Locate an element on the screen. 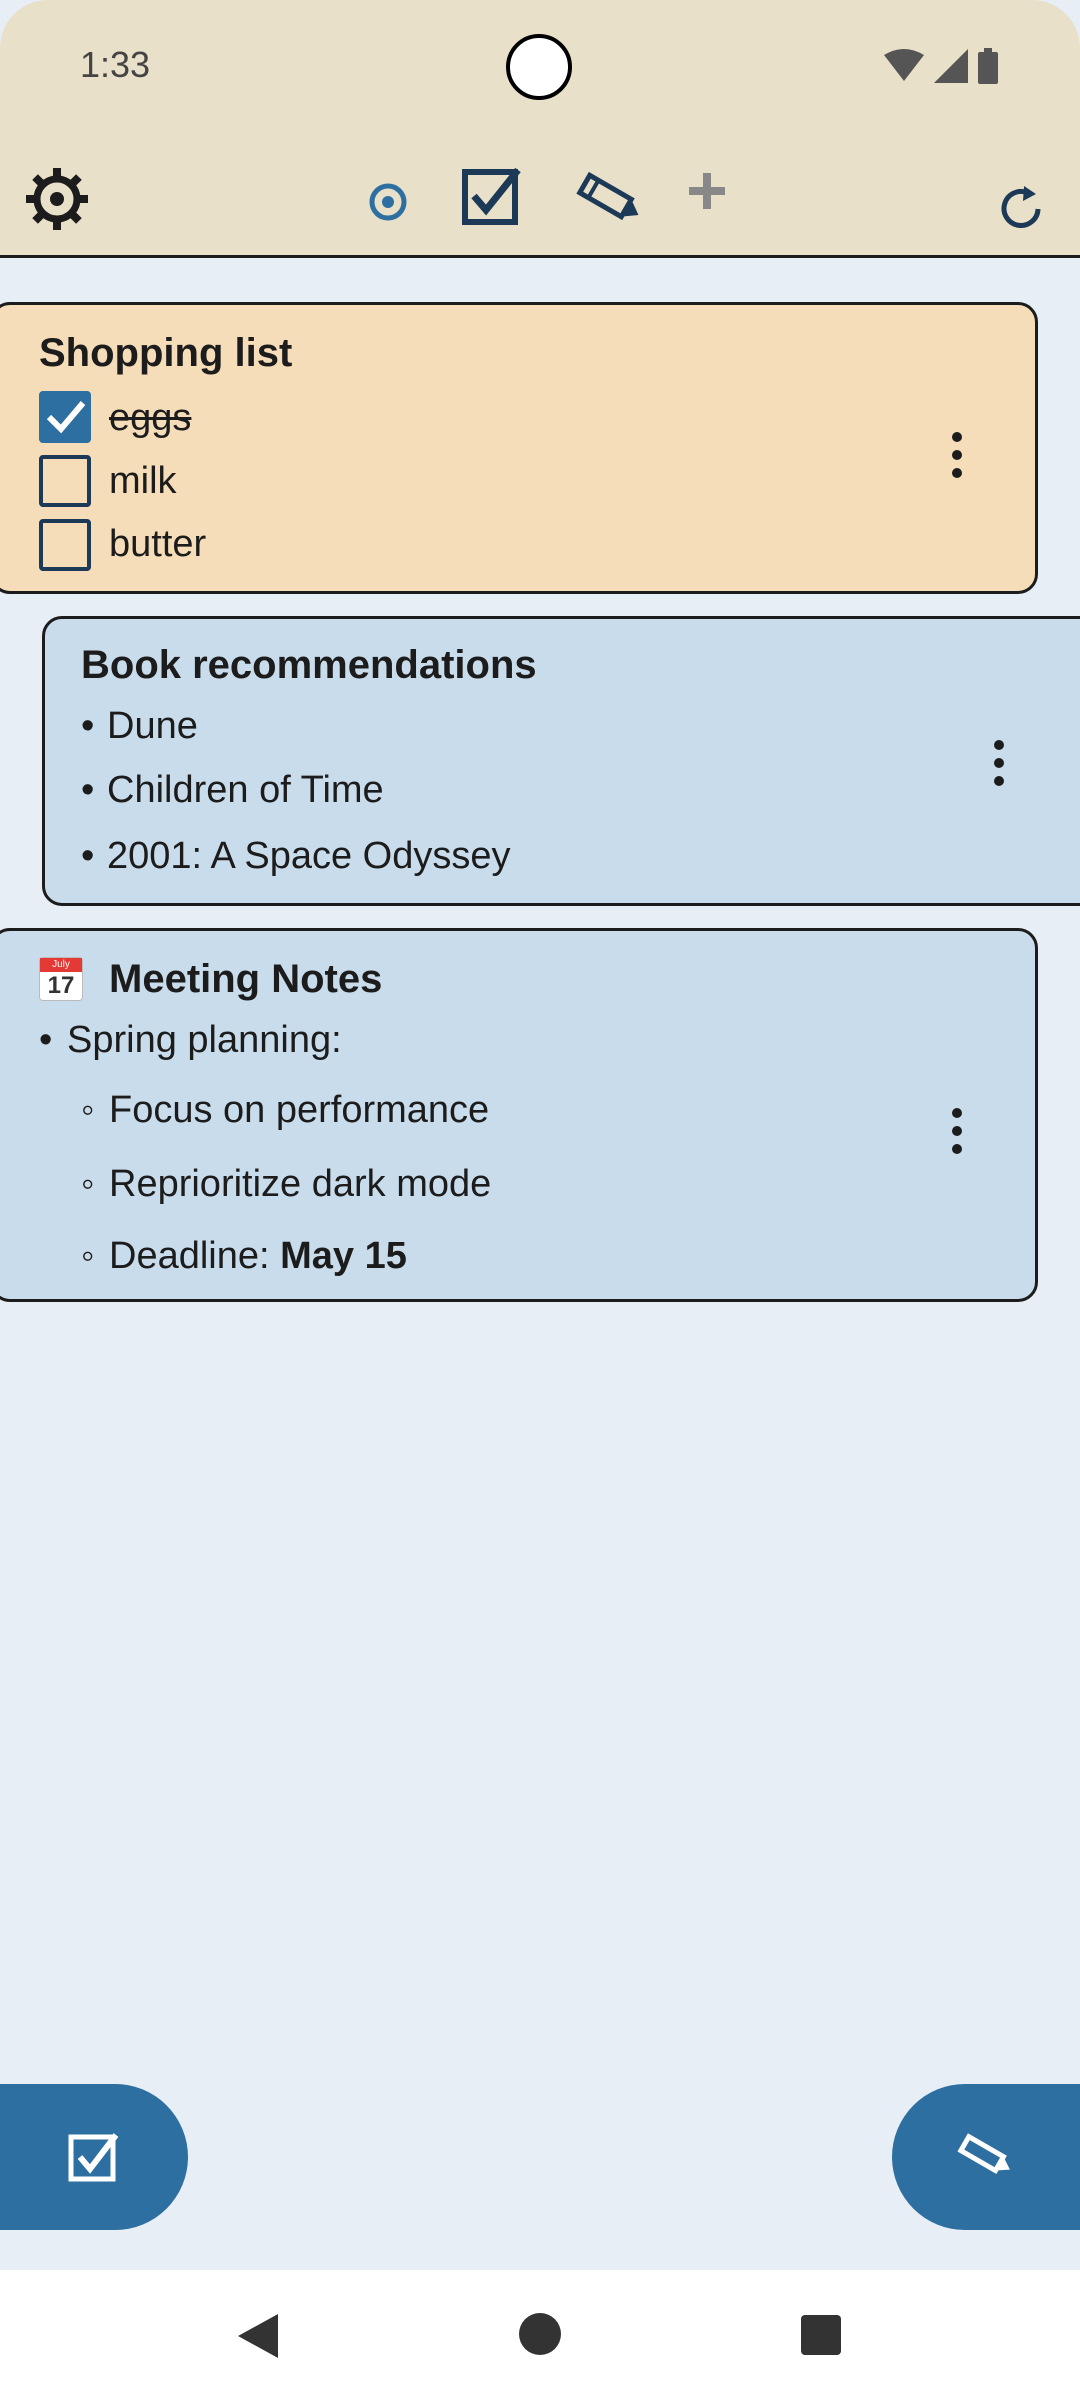 Image resolution: width=1080 pixels, height=2400 pixels. system-nav-bar is located at coordinates (540, 2335).